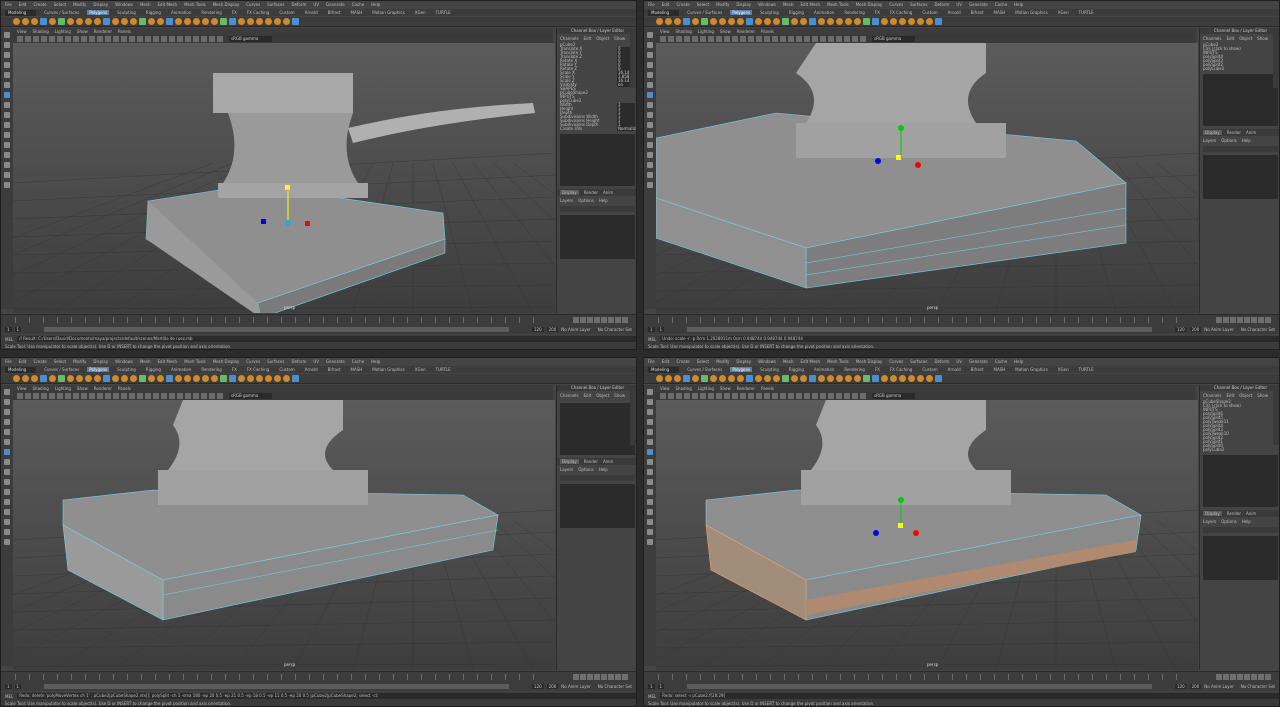 The image size is (1280, 707). Describe the element at coordinates (969, 696) in the screenshot. I see `command-result: Redo: select -r pCube2.f[28:29]` at that location.